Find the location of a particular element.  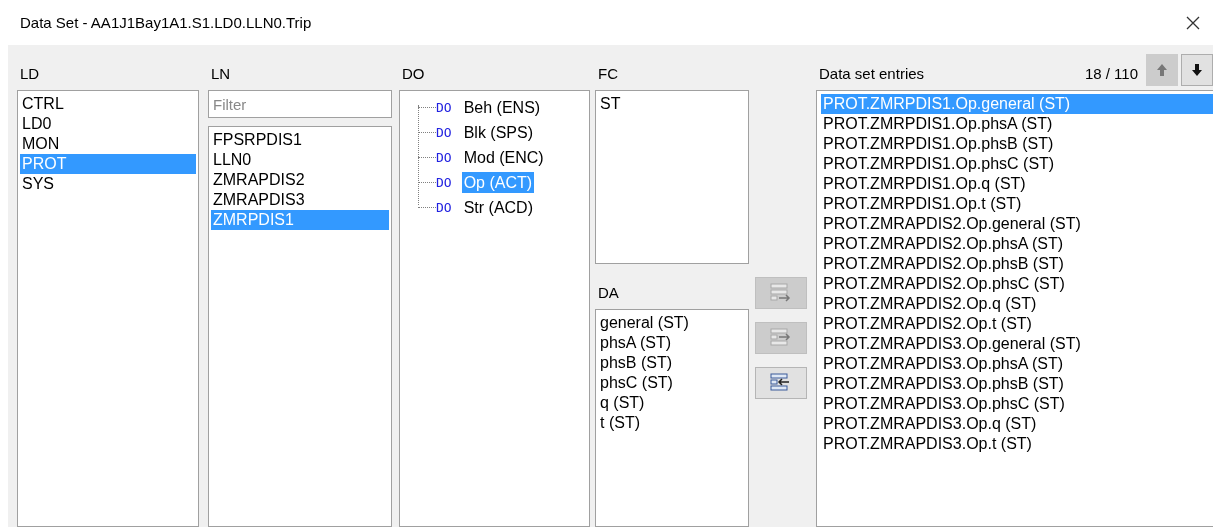

list-item: PROT.ZMRAPDIS2.Op.general (ST) is located at coordinates (1017, 224).